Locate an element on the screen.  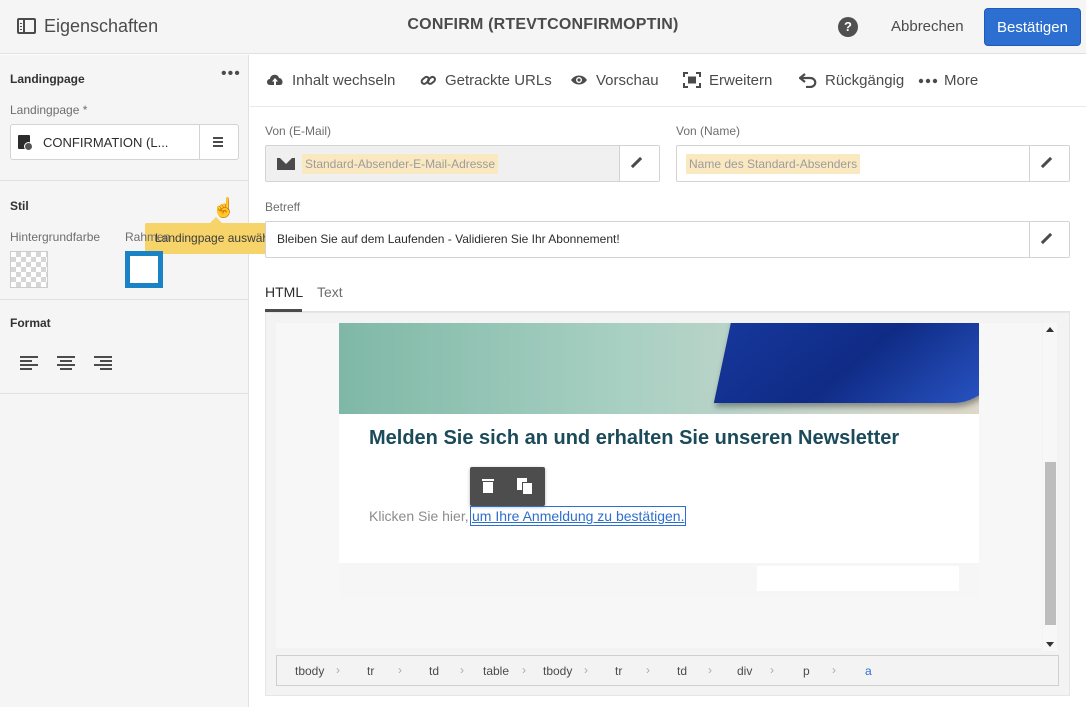
cancel-button: Abbrechen is located at coordinates (927, 26).